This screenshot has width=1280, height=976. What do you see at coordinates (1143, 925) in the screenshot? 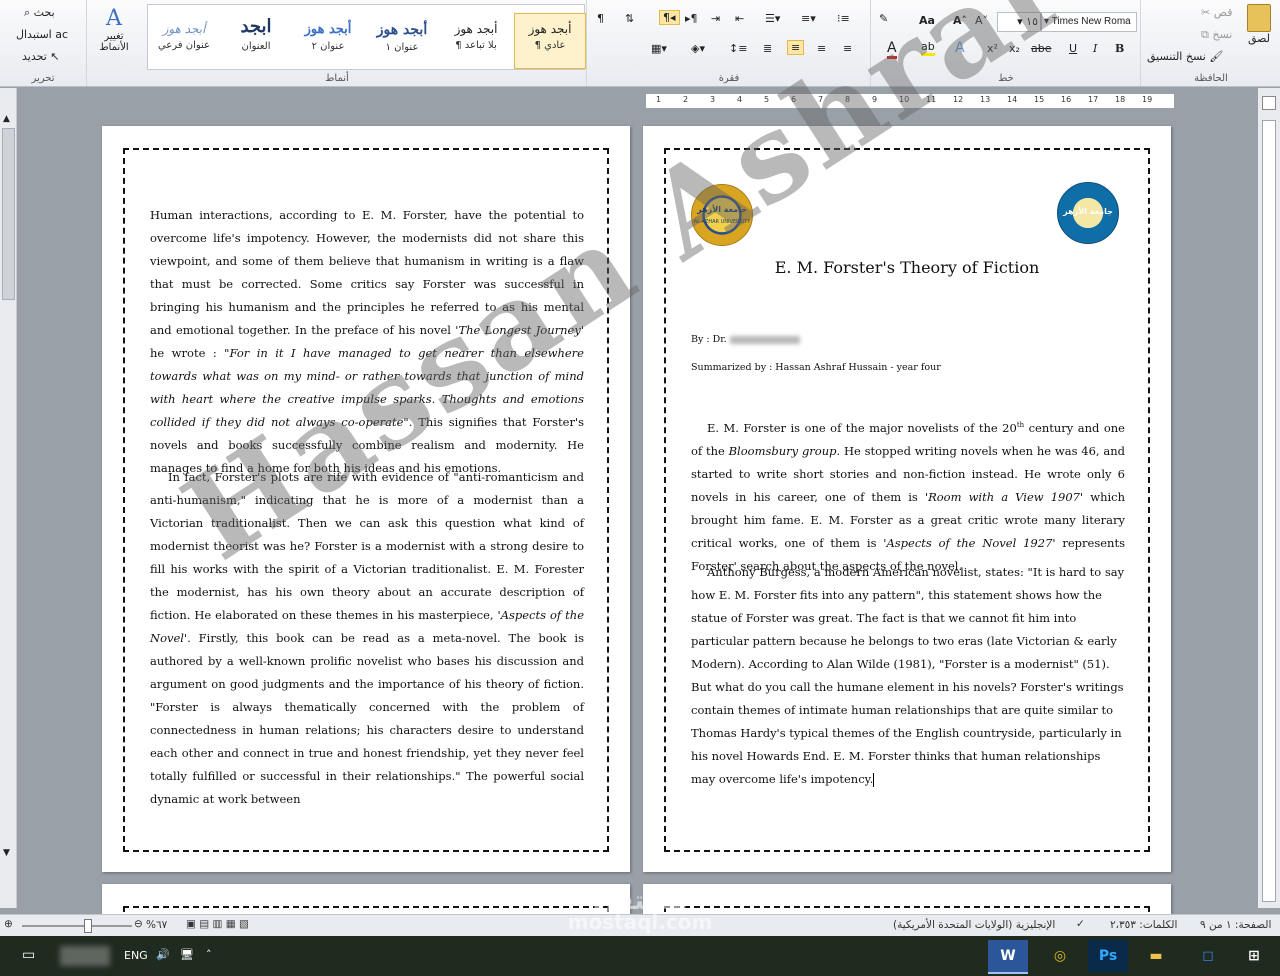
I see `word-count: الكلمات: ٢،٣٥٣` at bounding box center [1143, 925].